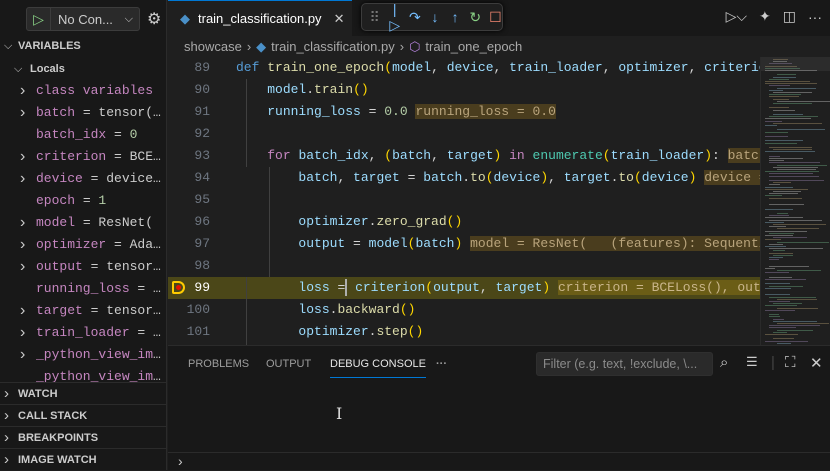  Describe the element at coordinates (326, 67) in the screenshot. I see `code-token: train_one_epoch` at that location.